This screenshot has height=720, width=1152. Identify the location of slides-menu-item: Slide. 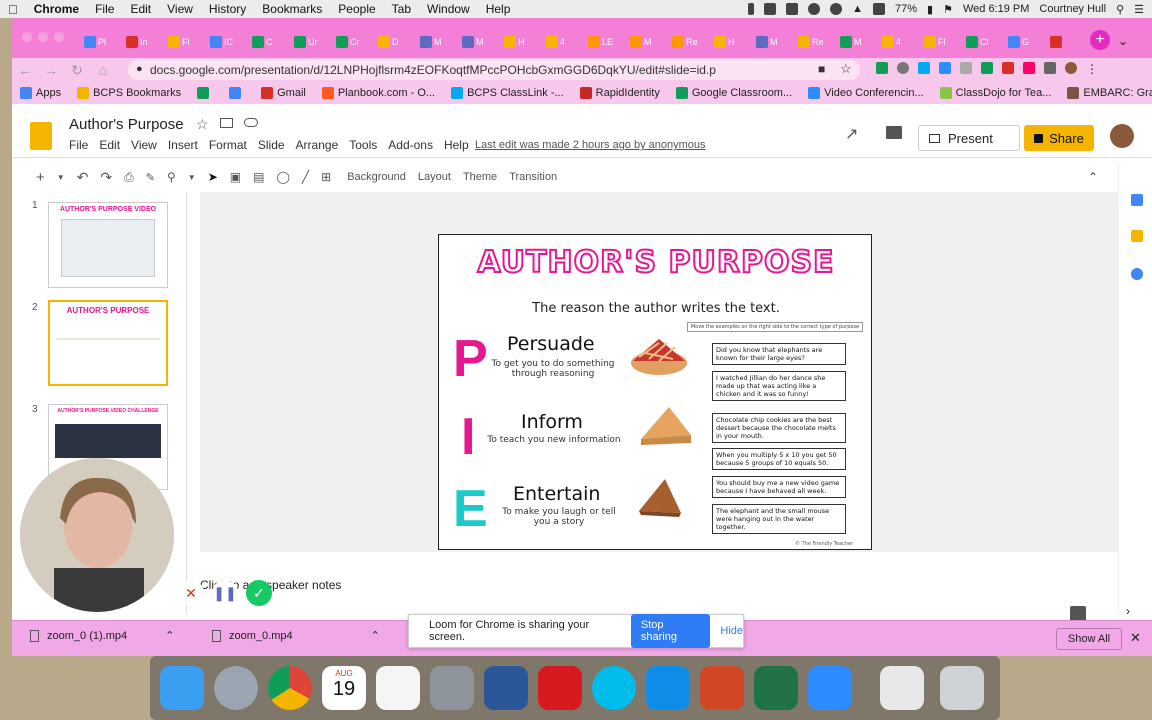
(271, 145).